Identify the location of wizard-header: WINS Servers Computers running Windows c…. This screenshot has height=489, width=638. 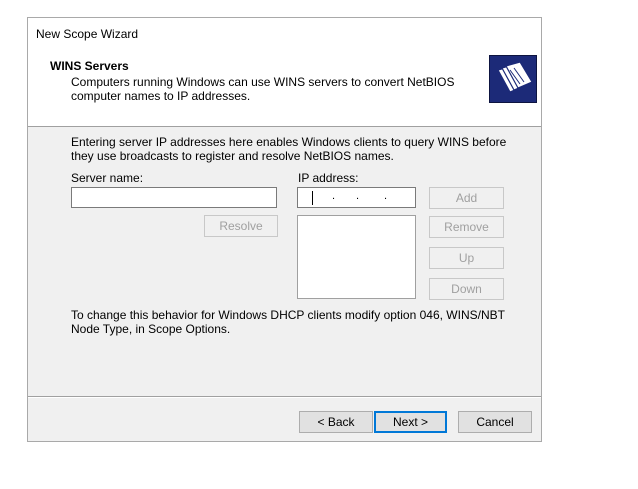
(284, 87).